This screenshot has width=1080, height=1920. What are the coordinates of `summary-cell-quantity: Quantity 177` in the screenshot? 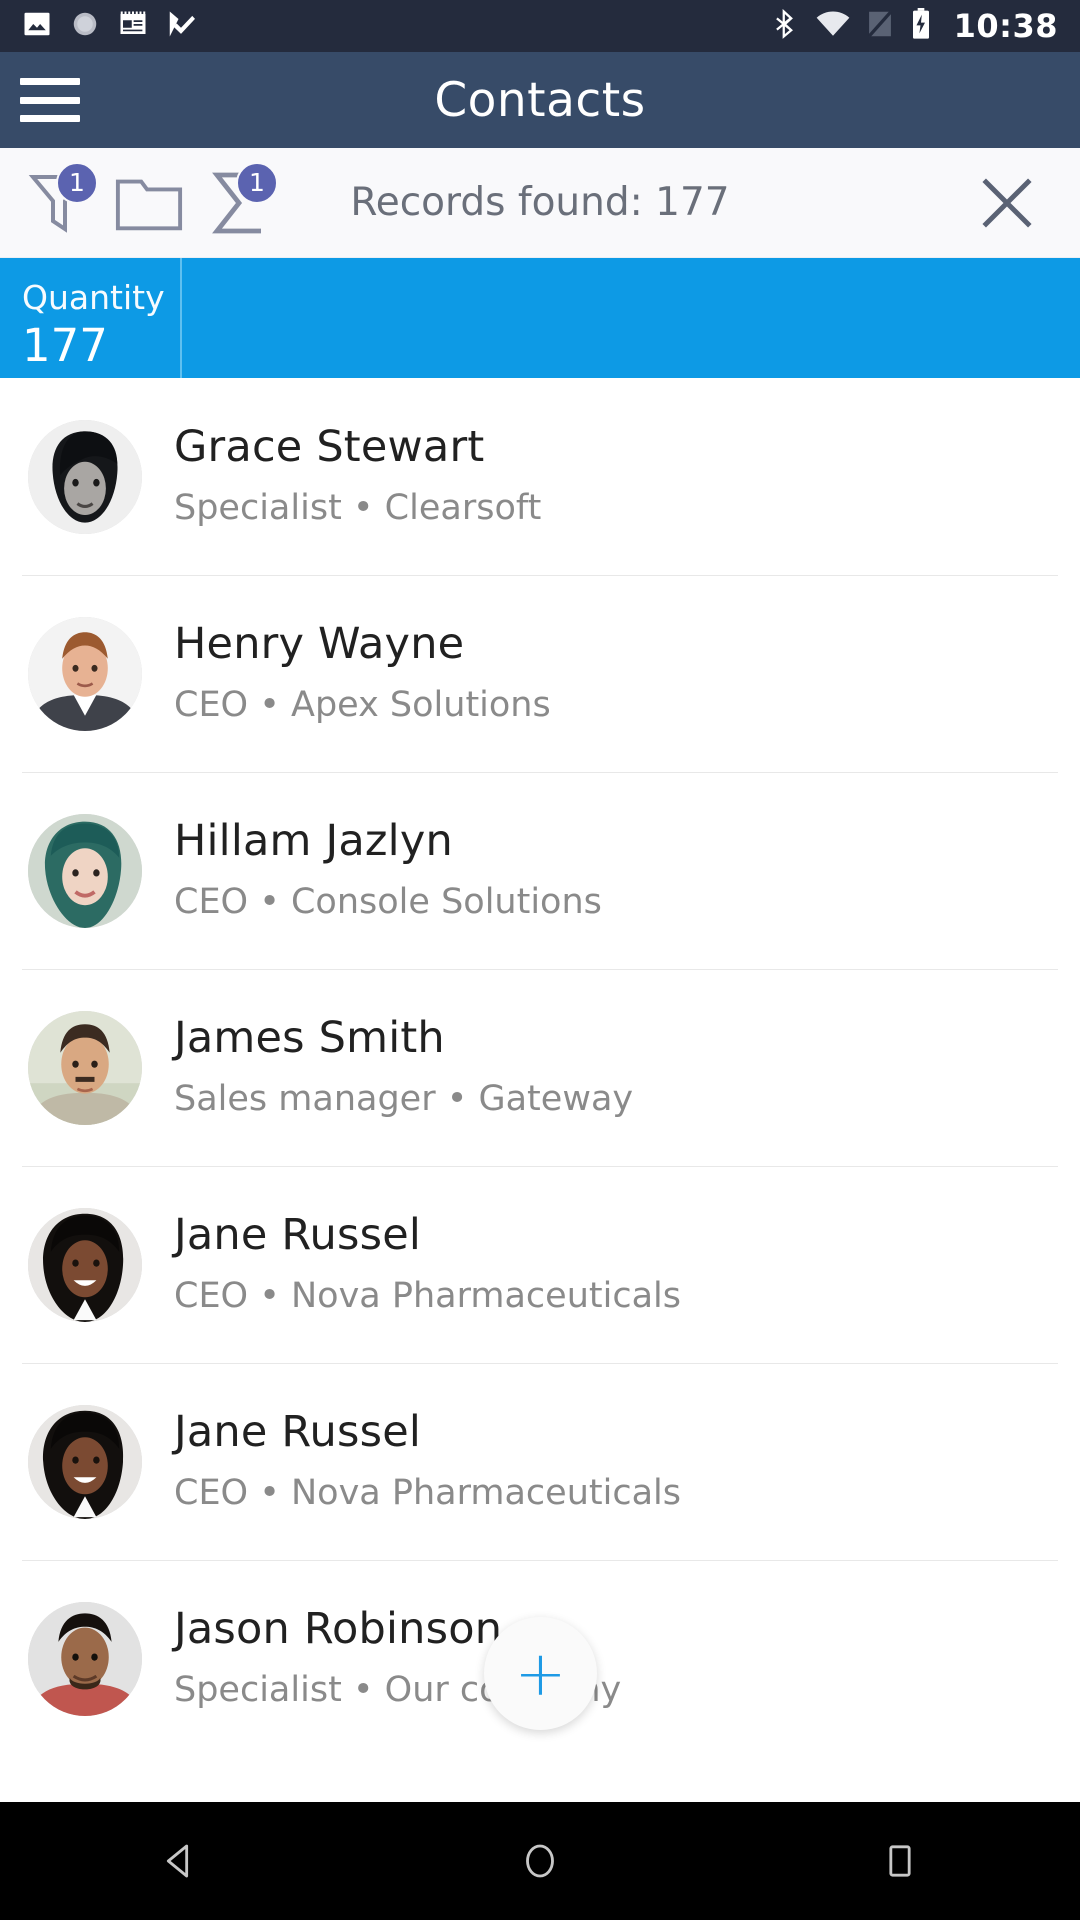 It's located at (91, 318).